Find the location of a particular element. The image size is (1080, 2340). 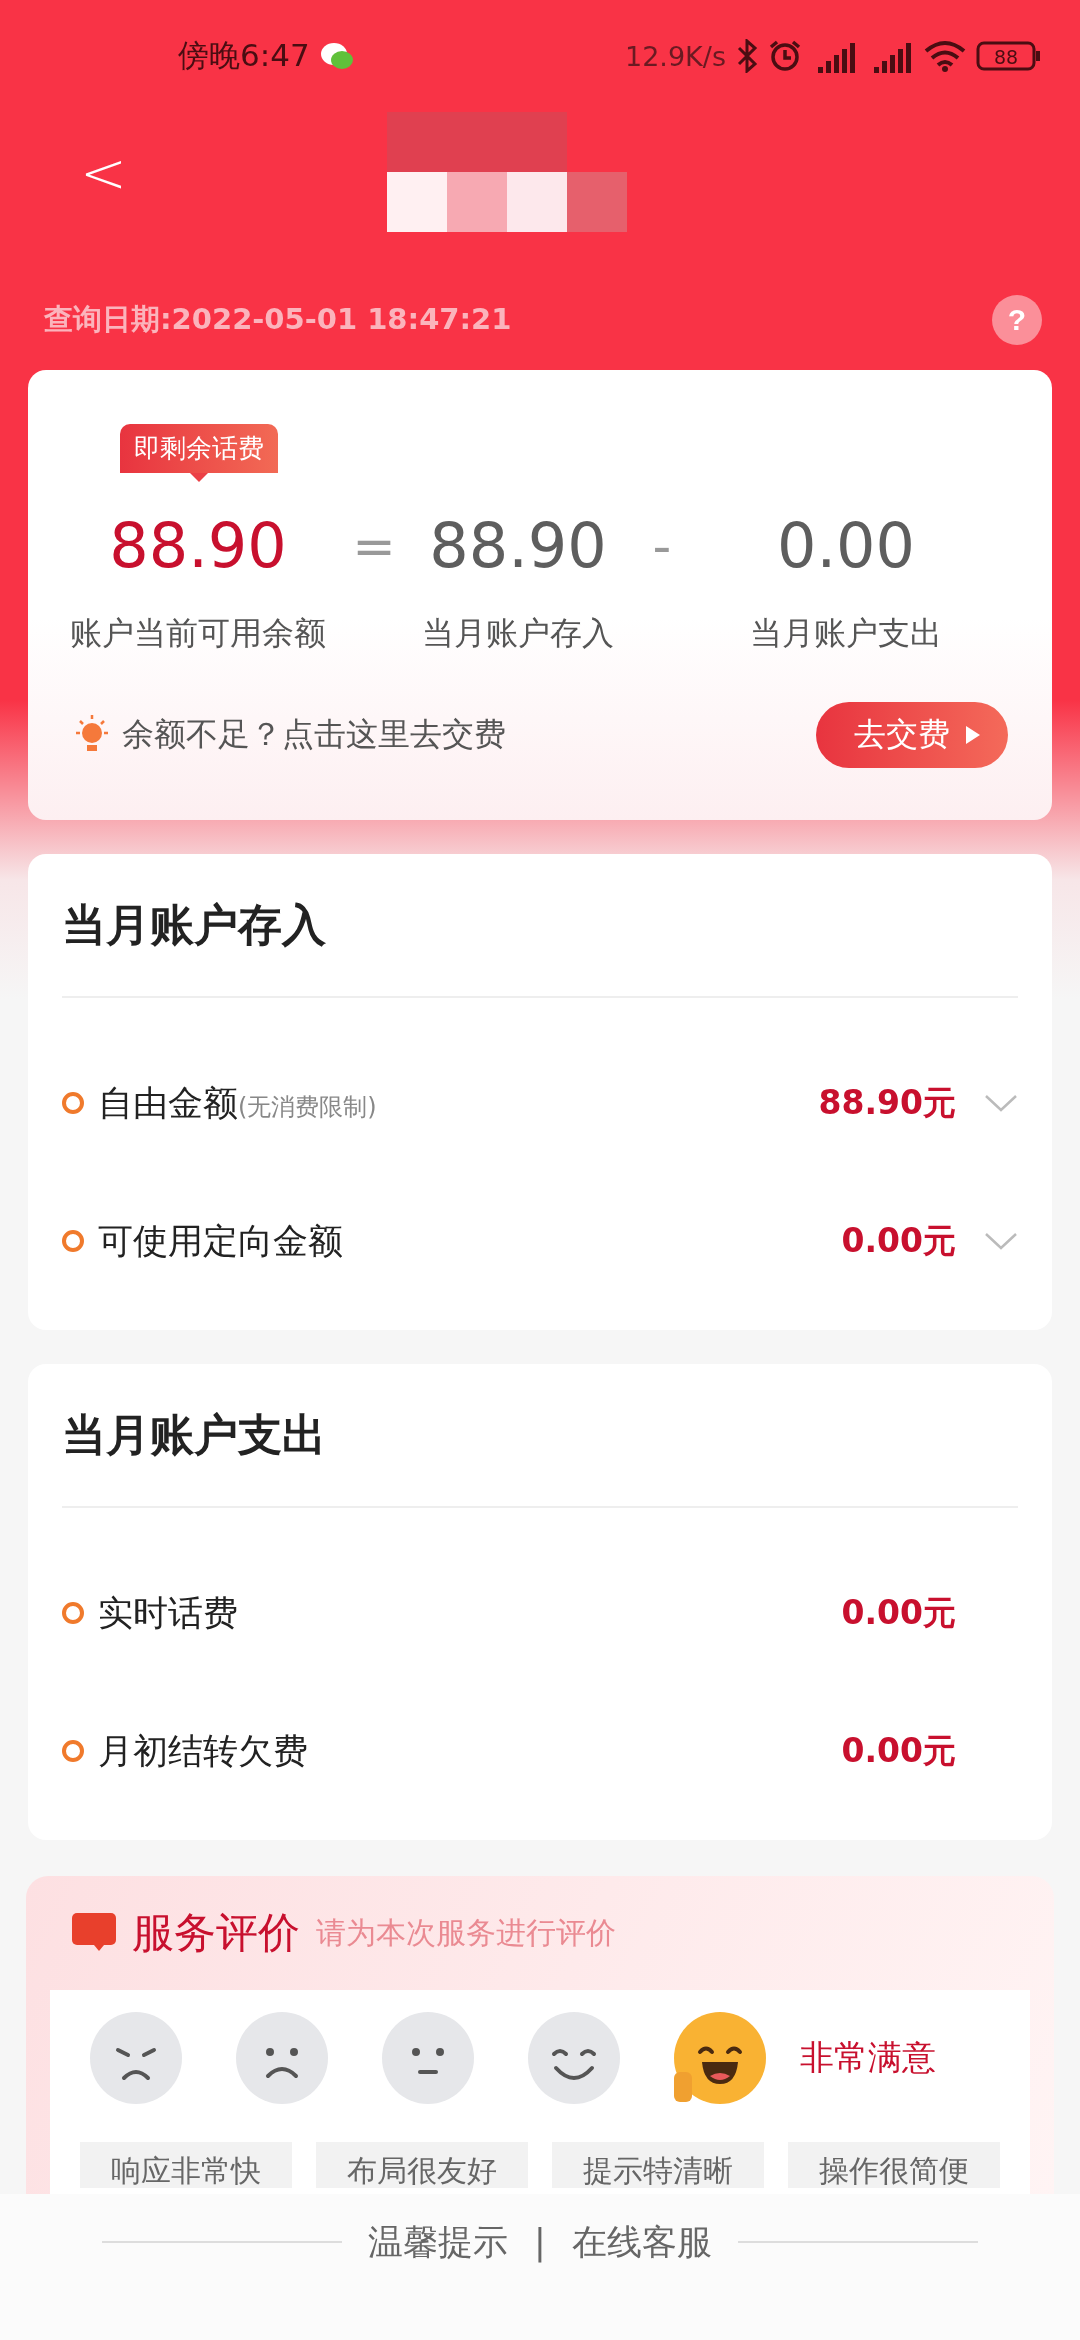

back-button: < is located at coordinates (103, 172).